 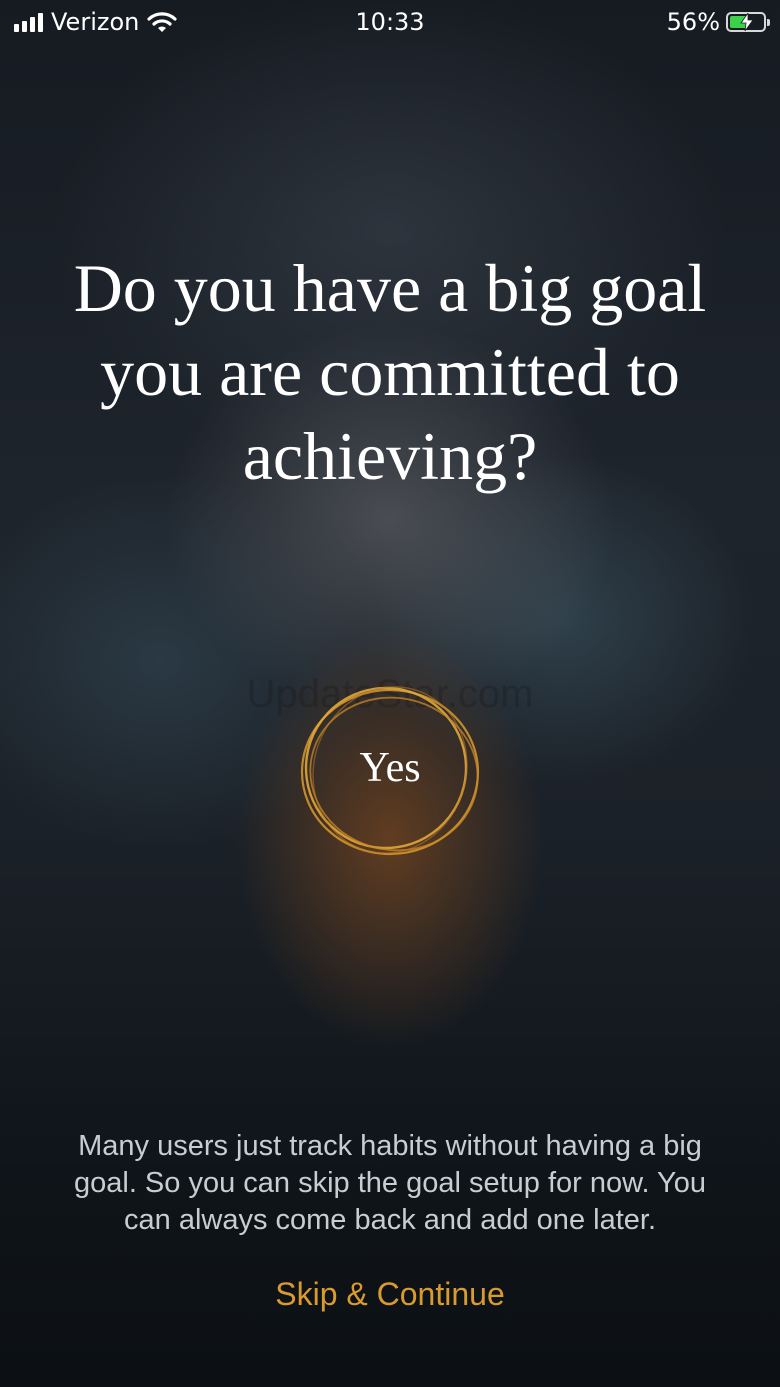 What do you see at coordinates (390, 1220) in the screenshot?
I see `info-line-3: can always come back and add one later.` at bounding box center [390, 1220].